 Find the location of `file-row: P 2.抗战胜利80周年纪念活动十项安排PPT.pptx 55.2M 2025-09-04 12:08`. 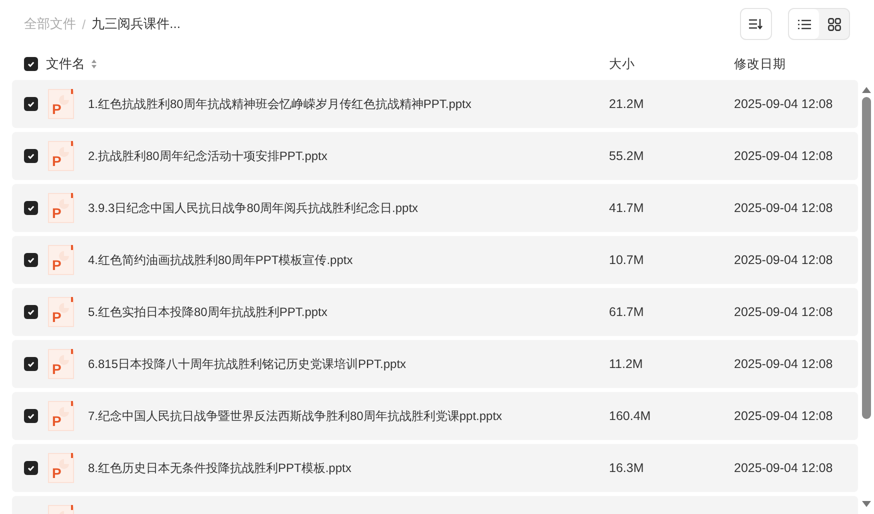

file-row: P 2.抗战胜利80周年纪念活动十项安排PPT.pptx 55.2M 2025-09-04 12:08 is located at coordinates (435, 156).